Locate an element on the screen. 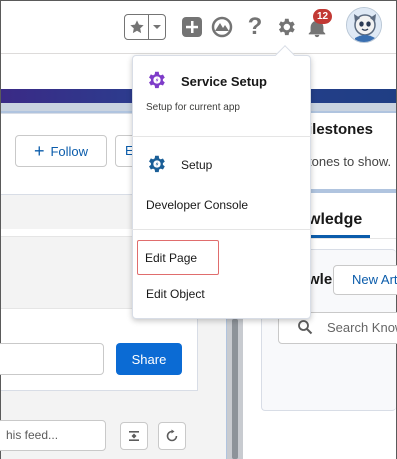 Image resolution: width=397 pixels, height=459 pixels. star-icon is located at coordinates (136, 27).